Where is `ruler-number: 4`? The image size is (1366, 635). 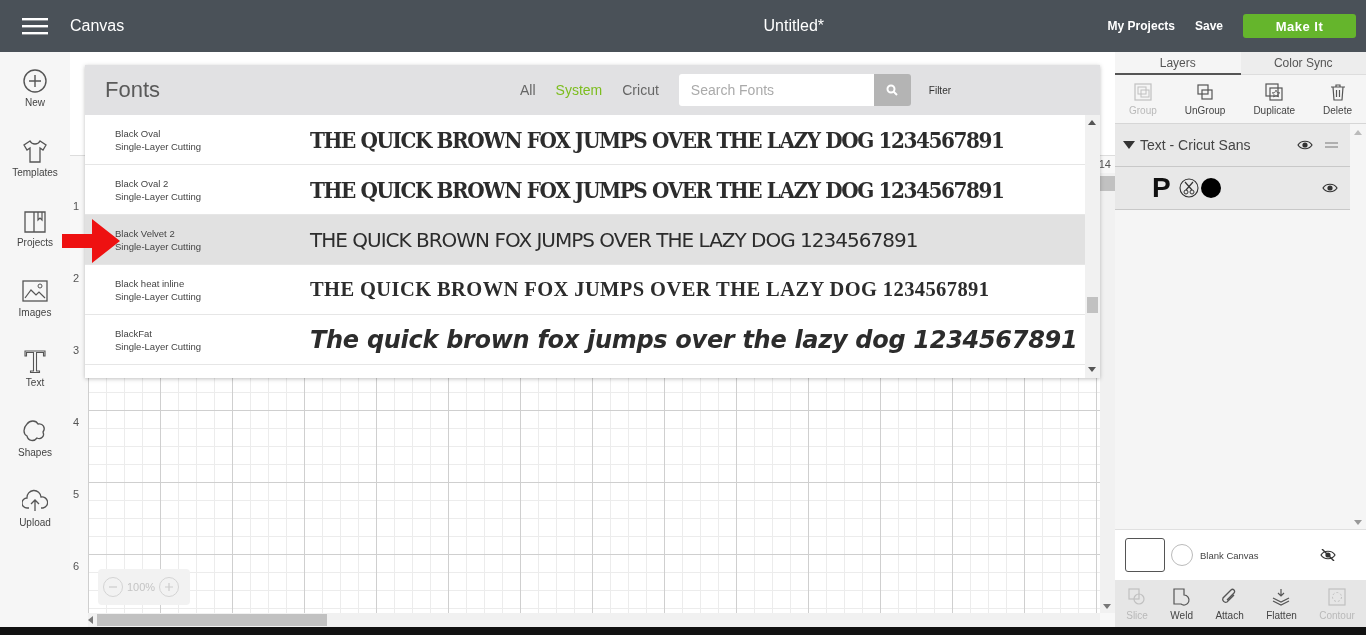
ruler-number: 4 is located at coordinates (76, 422).